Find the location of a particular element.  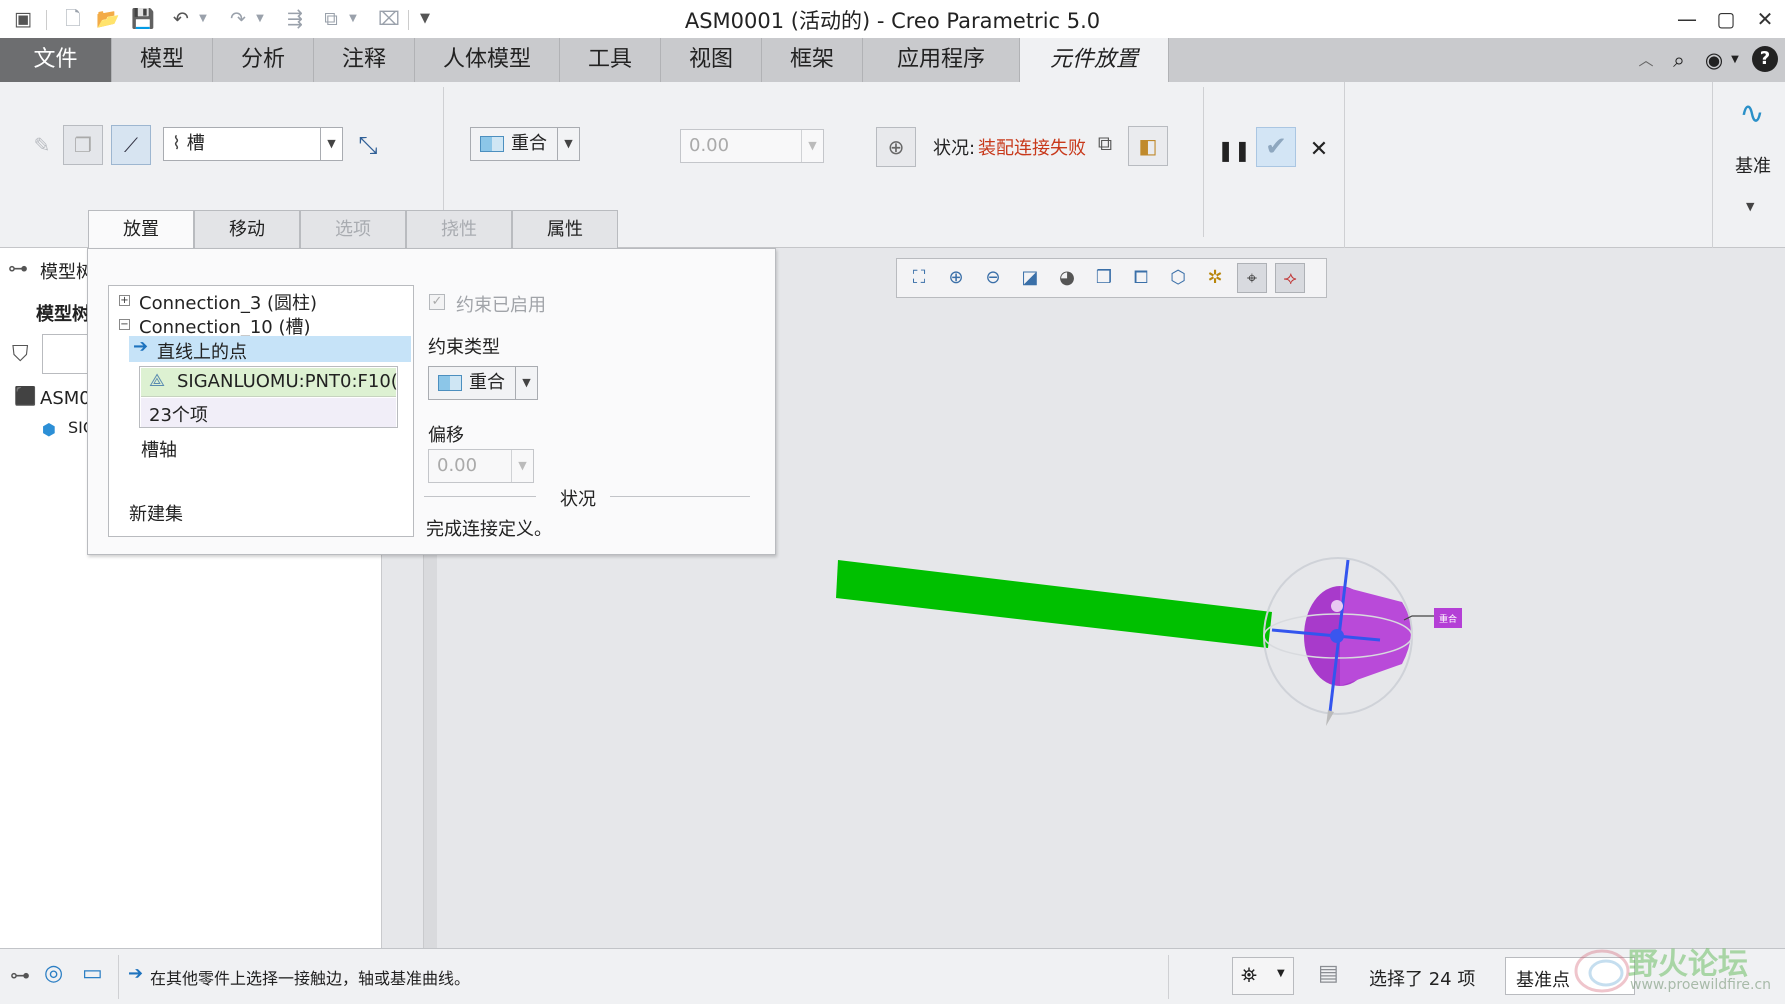

spin-center-icon: ⌖ is located at coordinates (1252, 278).